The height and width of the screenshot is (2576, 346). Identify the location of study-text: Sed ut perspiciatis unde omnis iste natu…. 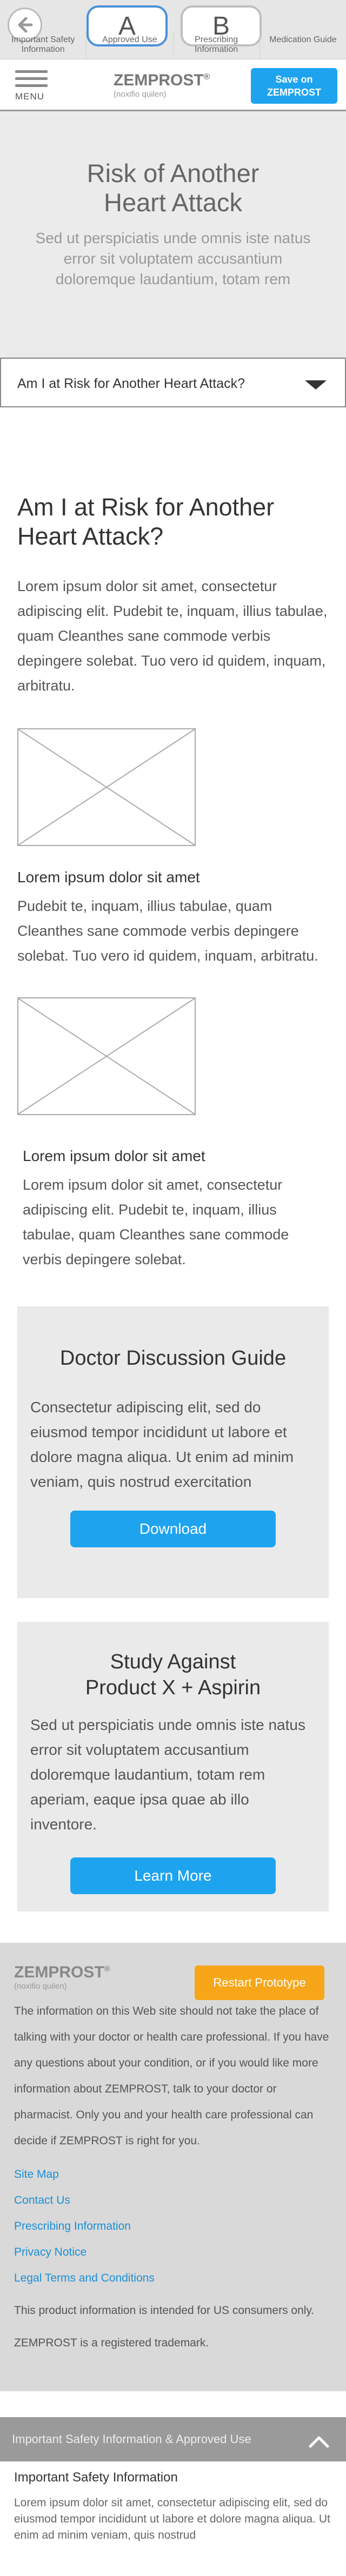
(167, 1774).